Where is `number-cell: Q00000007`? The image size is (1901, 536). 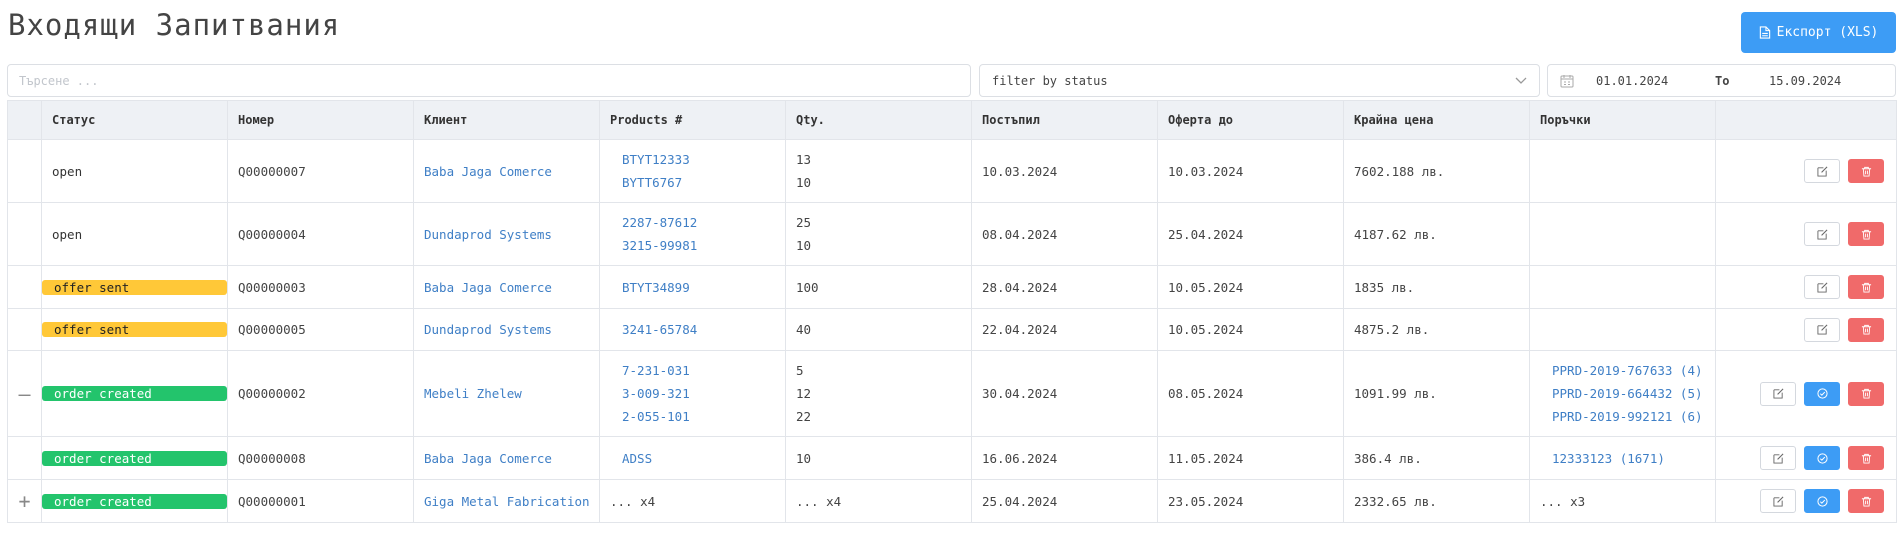 number-cell: Q00000007 is located at coordinates (320, 171).